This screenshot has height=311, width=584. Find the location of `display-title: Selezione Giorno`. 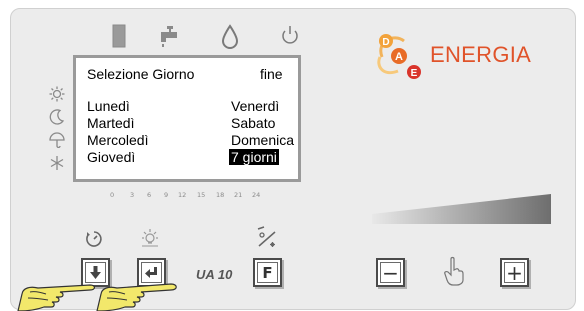

display-title: Selezione Giorno is located at coordinates (141, 74).